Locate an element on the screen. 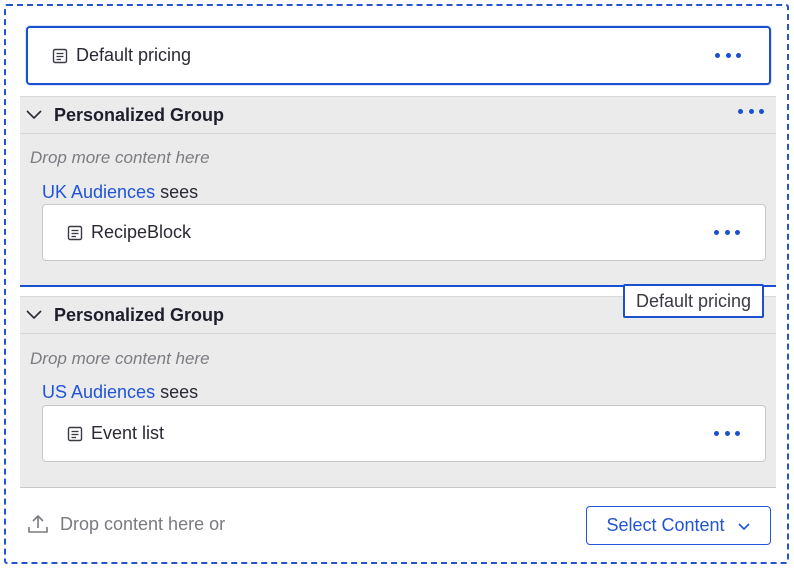 The width and height of the screenshot is (794, 569). drag-preview-tooltip: Default pricing is located at coordinates (694, 301).